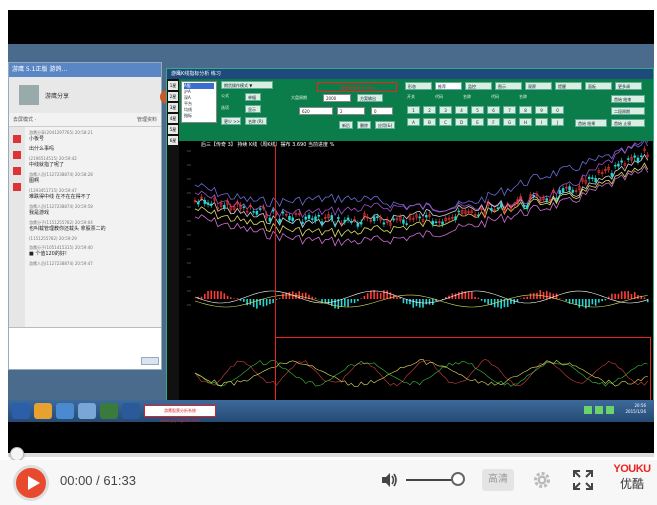 Image resolution: width=657 pixels, height=505 pixels. Describe the element at coordinates (389, 480) in the screenshot. I see `volume-icon` at that location.